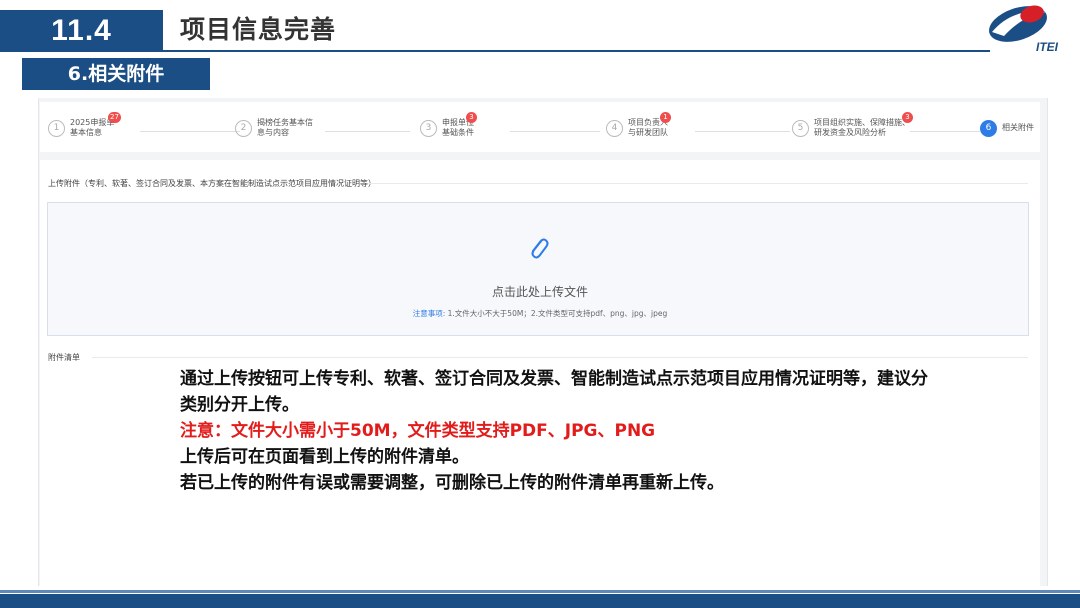  I want to click on step-number: 2, so click(243, 128).